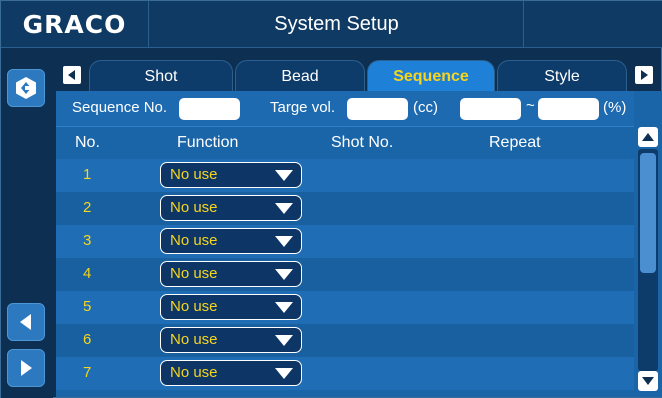 This screenshot has height=398, width=662. What do you see at coordinates (209, 109) in the screenshot?
I see `sequence-no-input` at bounding box center [209, 109].